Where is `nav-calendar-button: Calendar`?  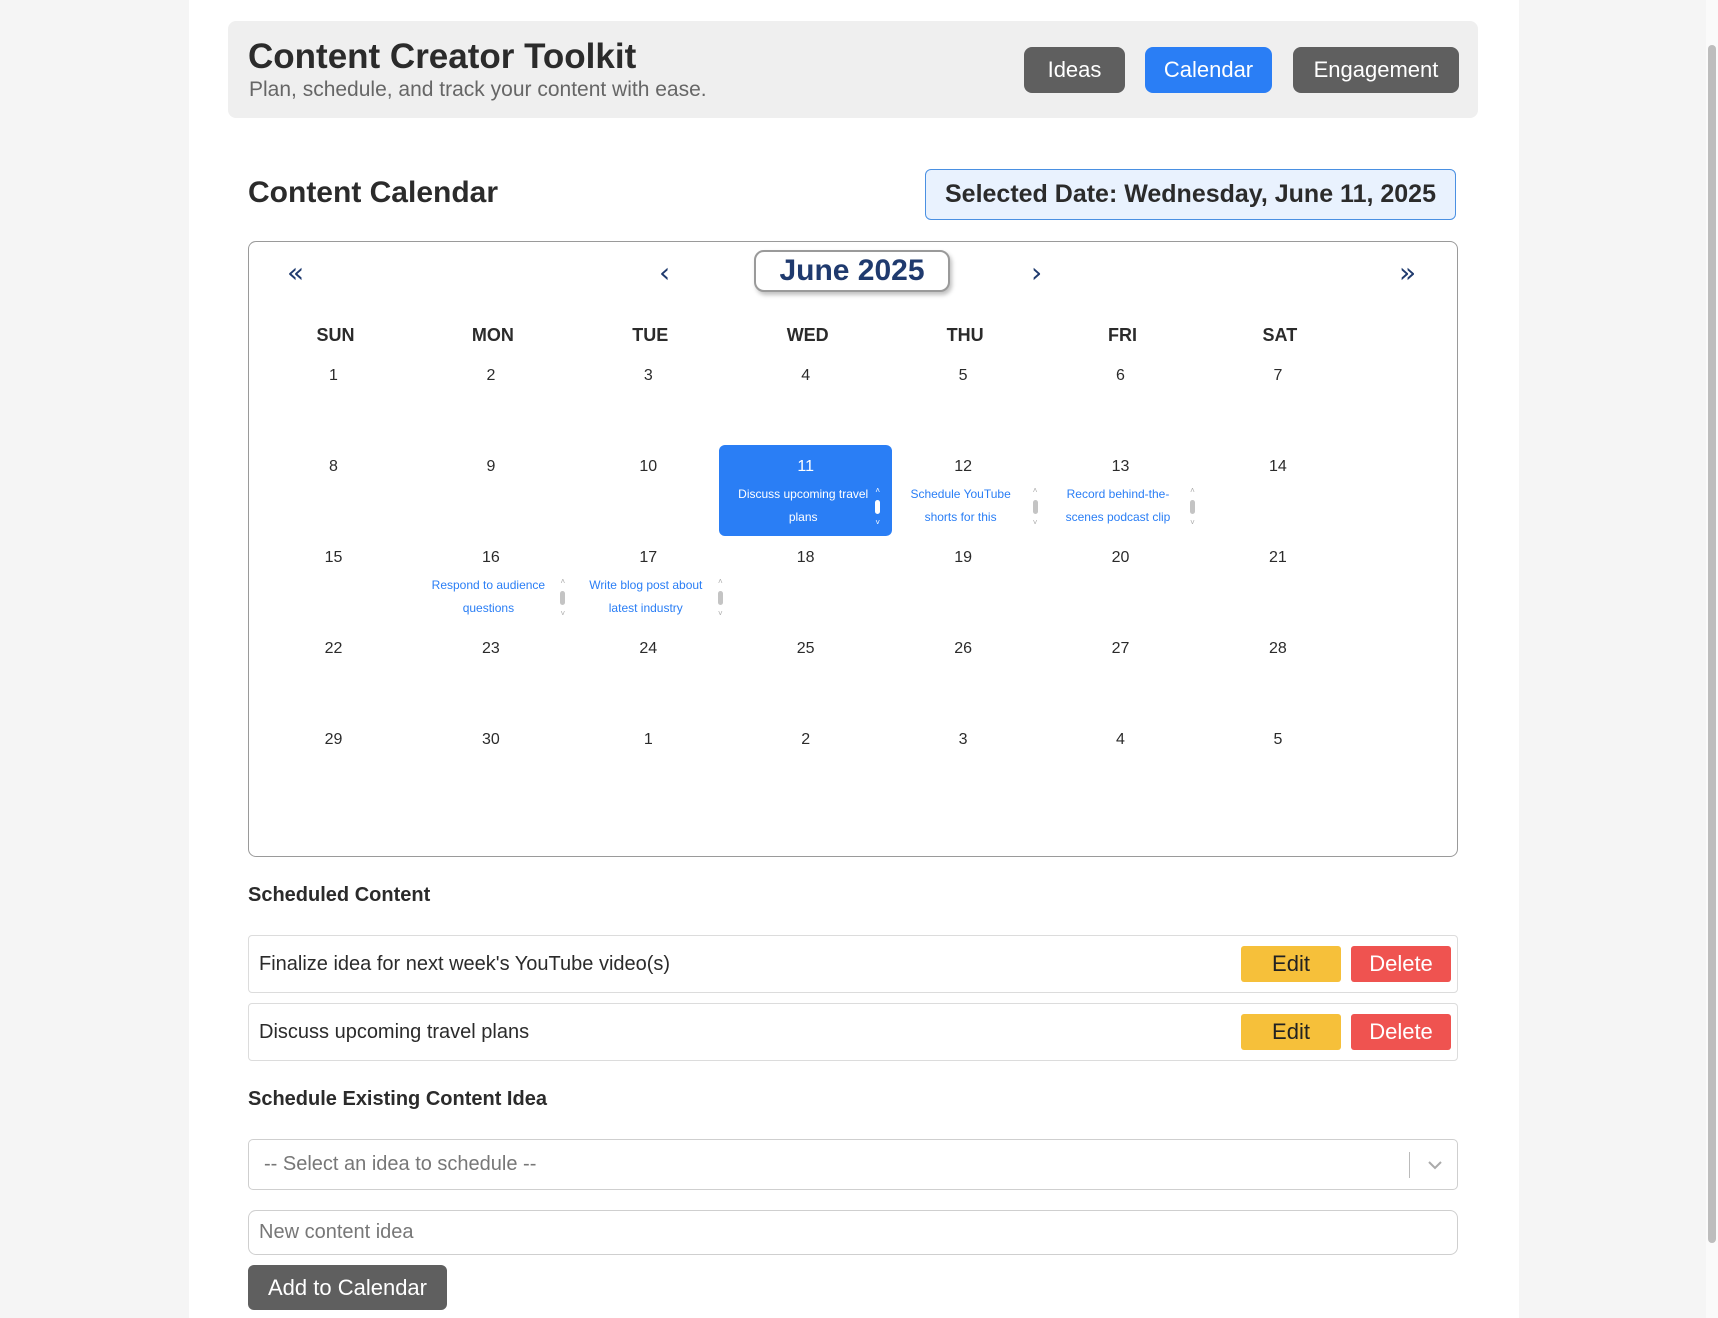 nav-calendar-button: Calendar is located at coordinates (1208, 70).